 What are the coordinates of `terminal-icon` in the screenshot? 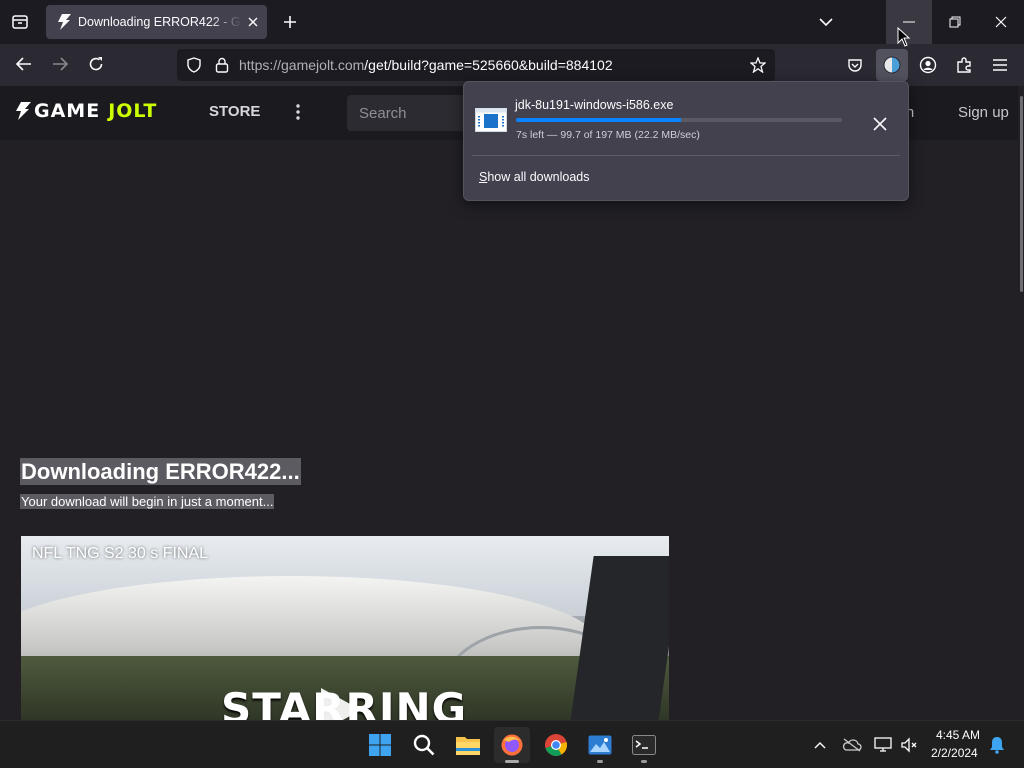 It's located at (644, 745).